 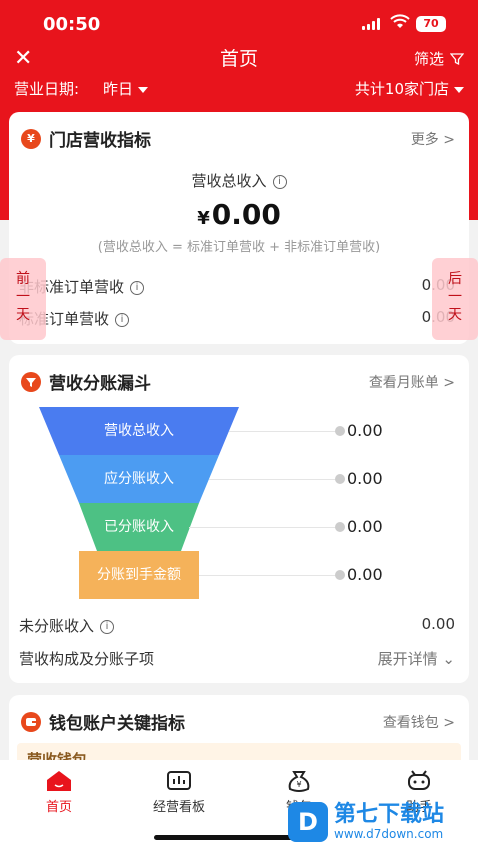 What do you see at coordinates (31, 138) in the screenshot?
I see `yuan-icon: ¥` at bounding box center [31, 138].